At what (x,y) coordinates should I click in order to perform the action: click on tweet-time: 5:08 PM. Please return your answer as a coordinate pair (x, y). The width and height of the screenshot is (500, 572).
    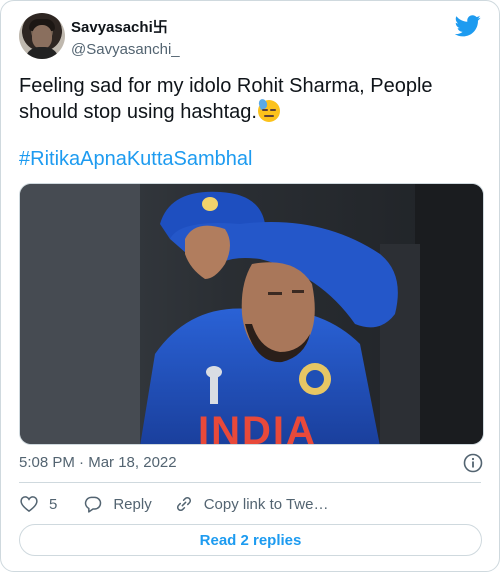
    Looking at the image, I should click on (47, 462).